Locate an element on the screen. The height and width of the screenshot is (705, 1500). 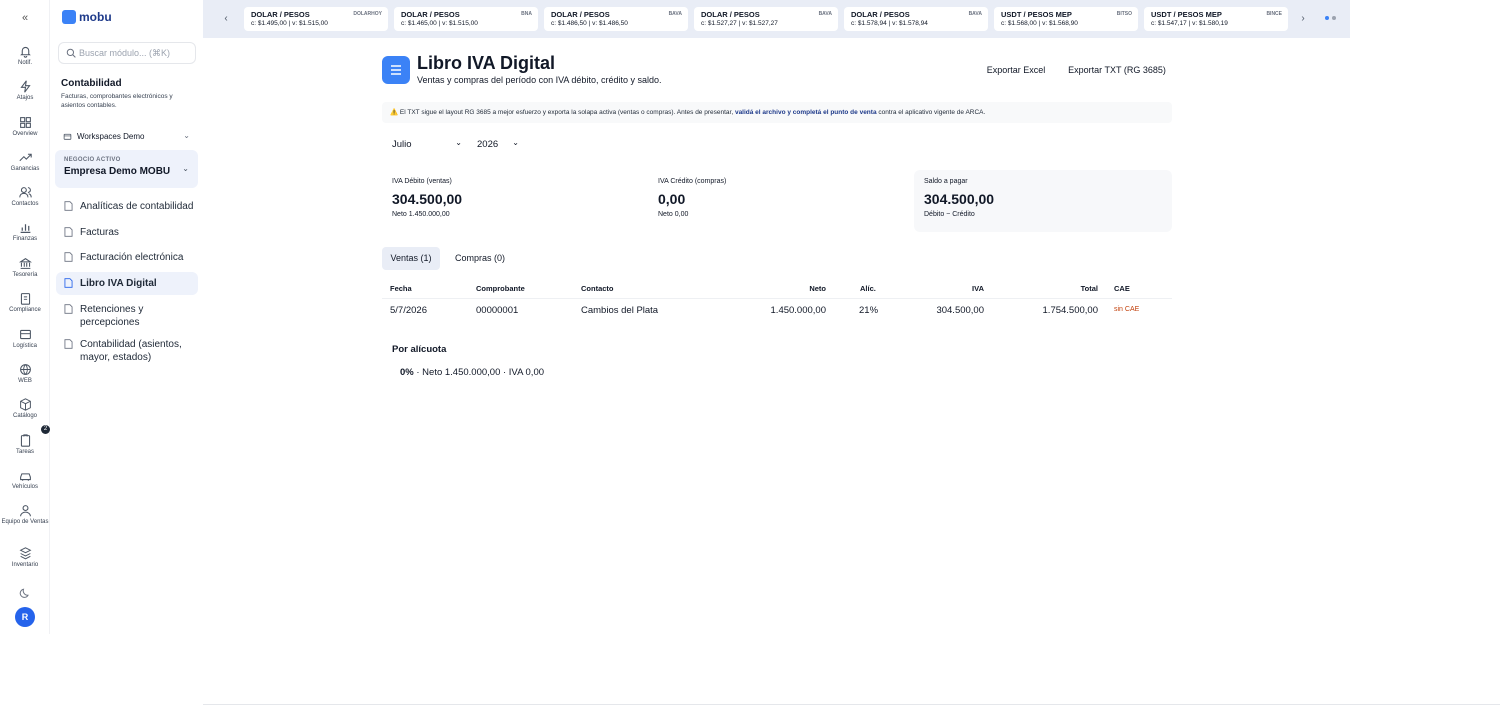
rail-item-inventario: Inventario is located at coordinates (25, 558).